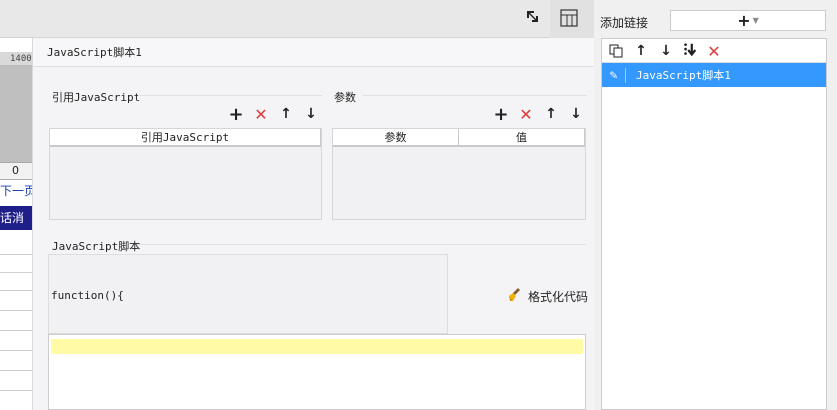 The height and width of the screenshot is (410, 837). I want to click on format-code-button: 格式化代码, so click(547, 296).